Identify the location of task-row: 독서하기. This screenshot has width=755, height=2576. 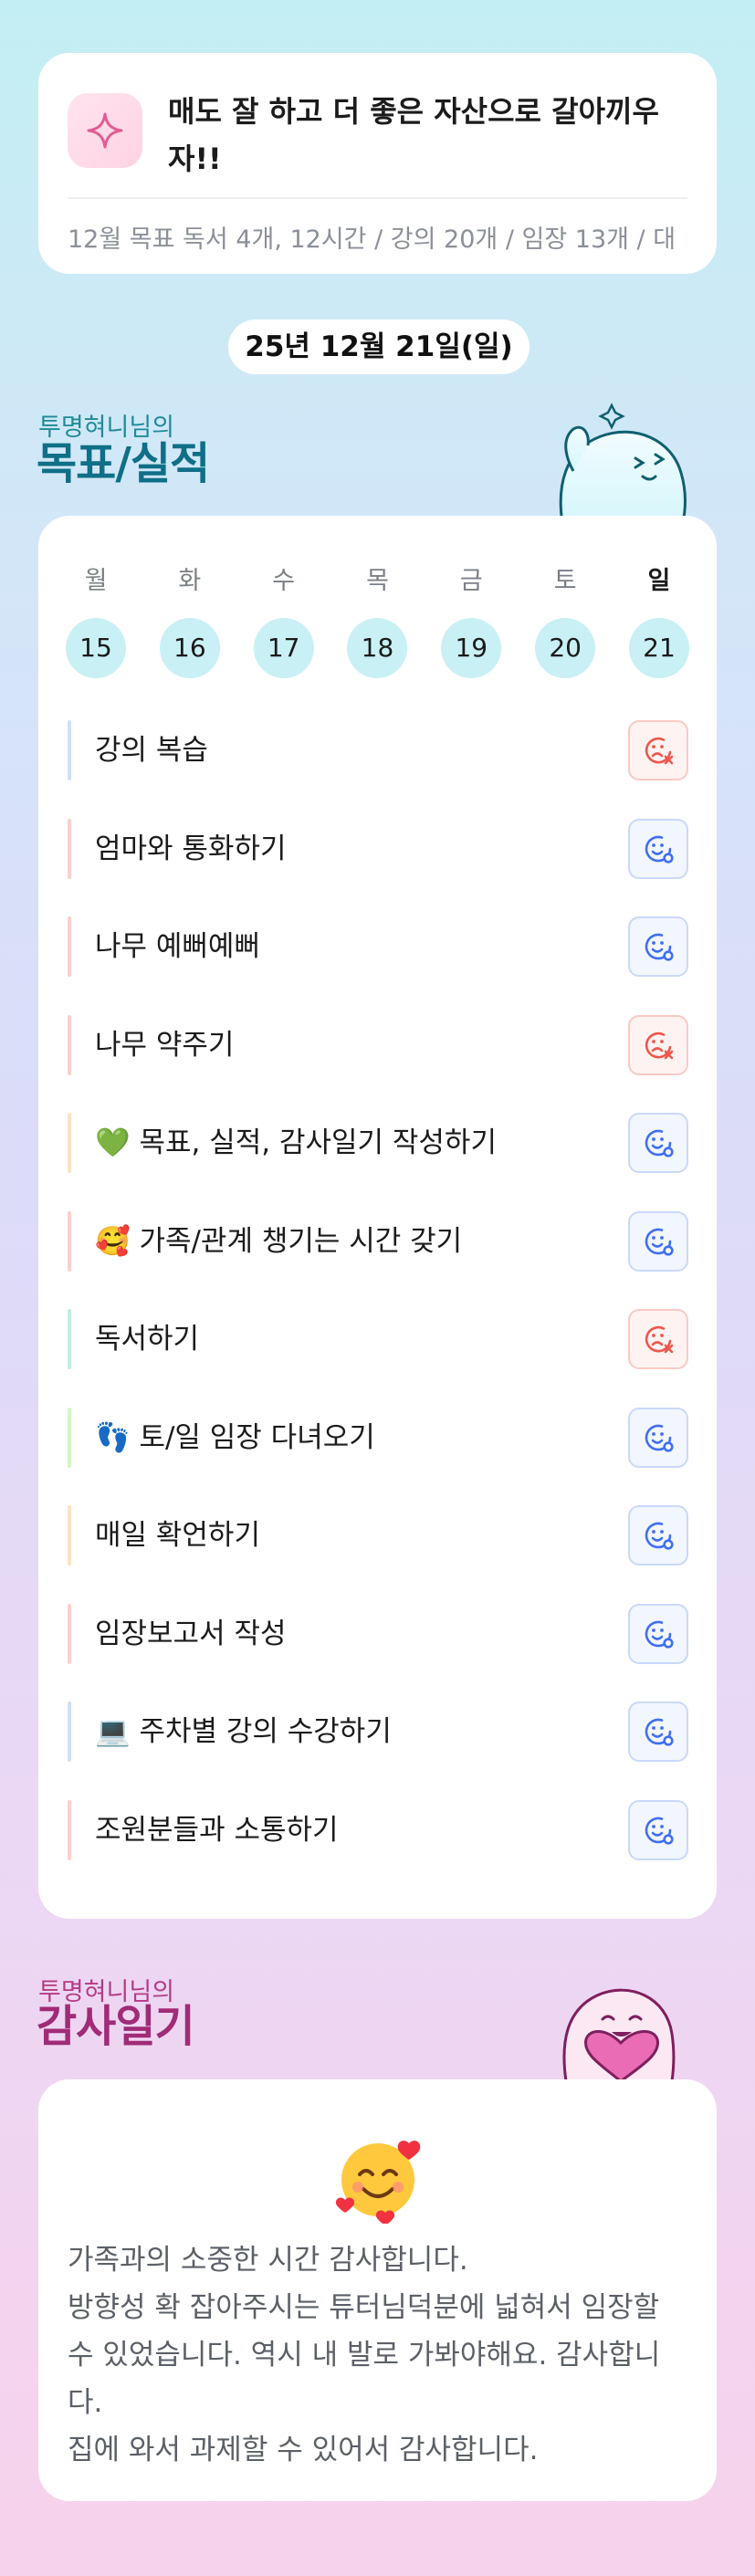
(378, 1346).